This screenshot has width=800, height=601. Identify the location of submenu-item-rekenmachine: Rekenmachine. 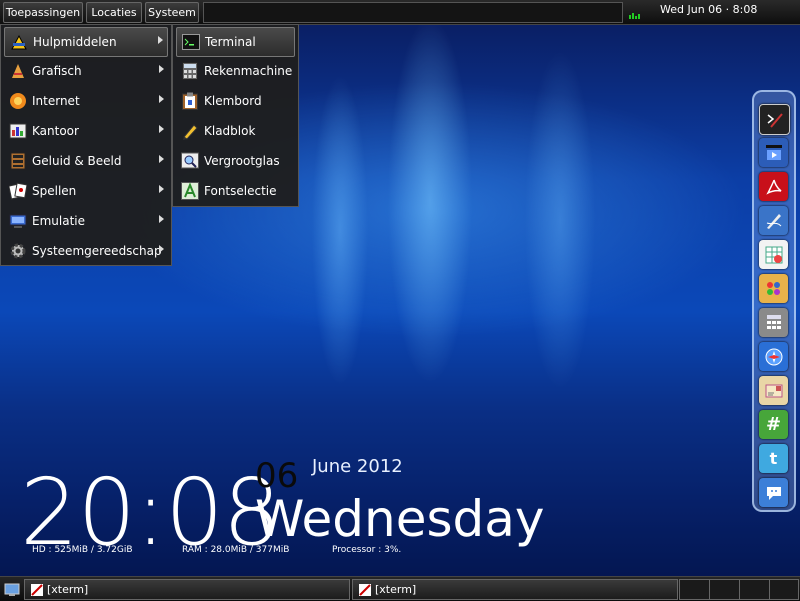
(235, 71).